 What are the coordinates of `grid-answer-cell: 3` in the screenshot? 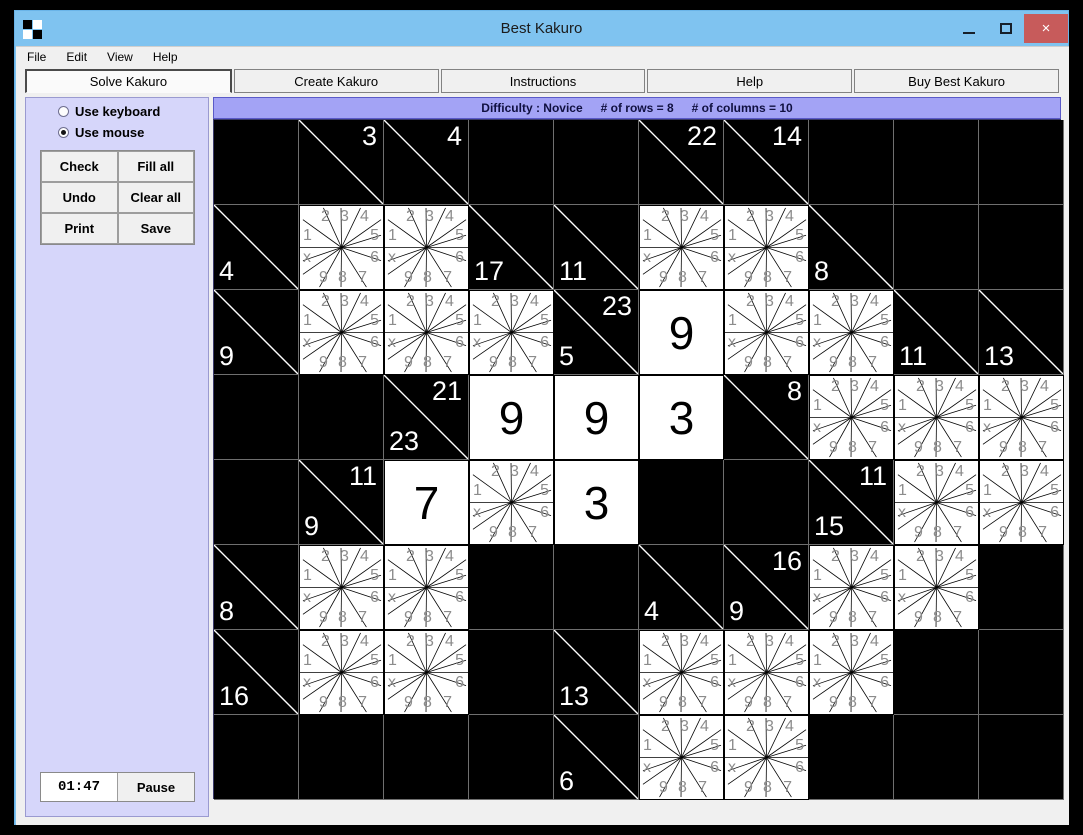 It's located at (681, 417).